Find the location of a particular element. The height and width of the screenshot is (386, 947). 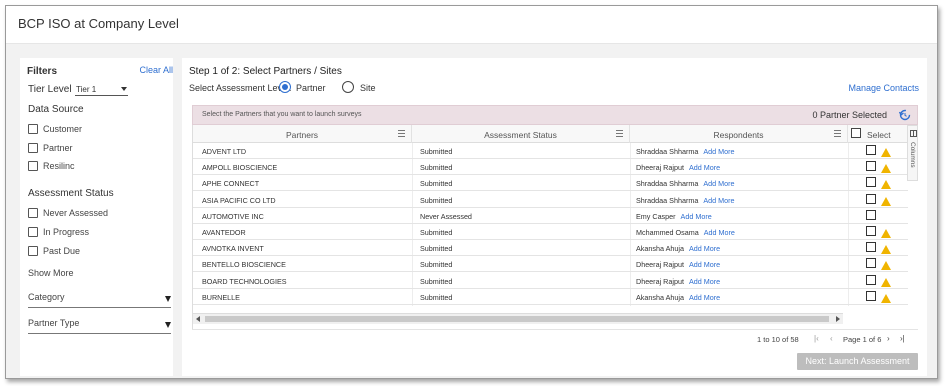

filter-label: Resilinc is located at coordinates (59, 166).